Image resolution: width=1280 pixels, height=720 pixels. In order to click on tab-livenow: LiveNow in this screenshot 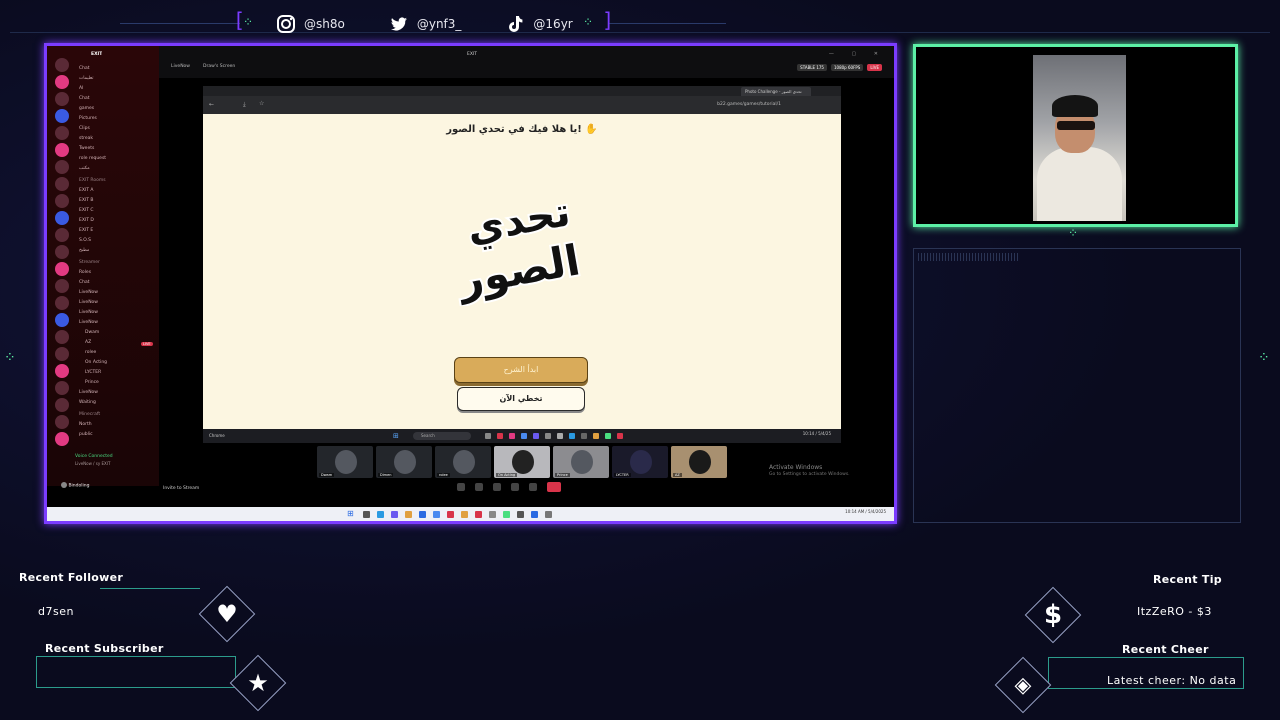, I will do `click(180, 66)`.